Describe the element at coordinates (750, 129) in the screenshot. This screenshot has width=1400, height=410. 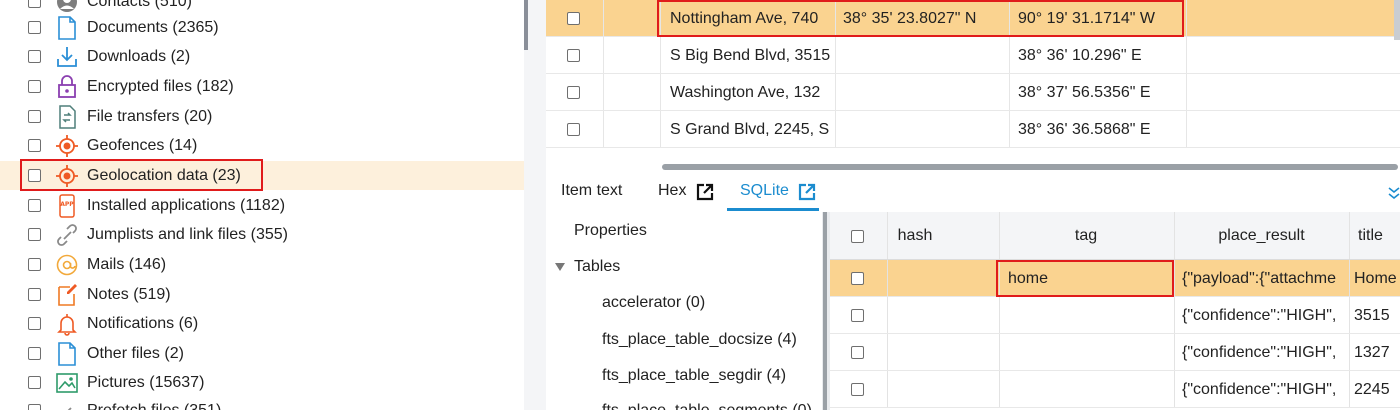
I see `address-cell: S Grand Blvd, 2245, S` at that location.